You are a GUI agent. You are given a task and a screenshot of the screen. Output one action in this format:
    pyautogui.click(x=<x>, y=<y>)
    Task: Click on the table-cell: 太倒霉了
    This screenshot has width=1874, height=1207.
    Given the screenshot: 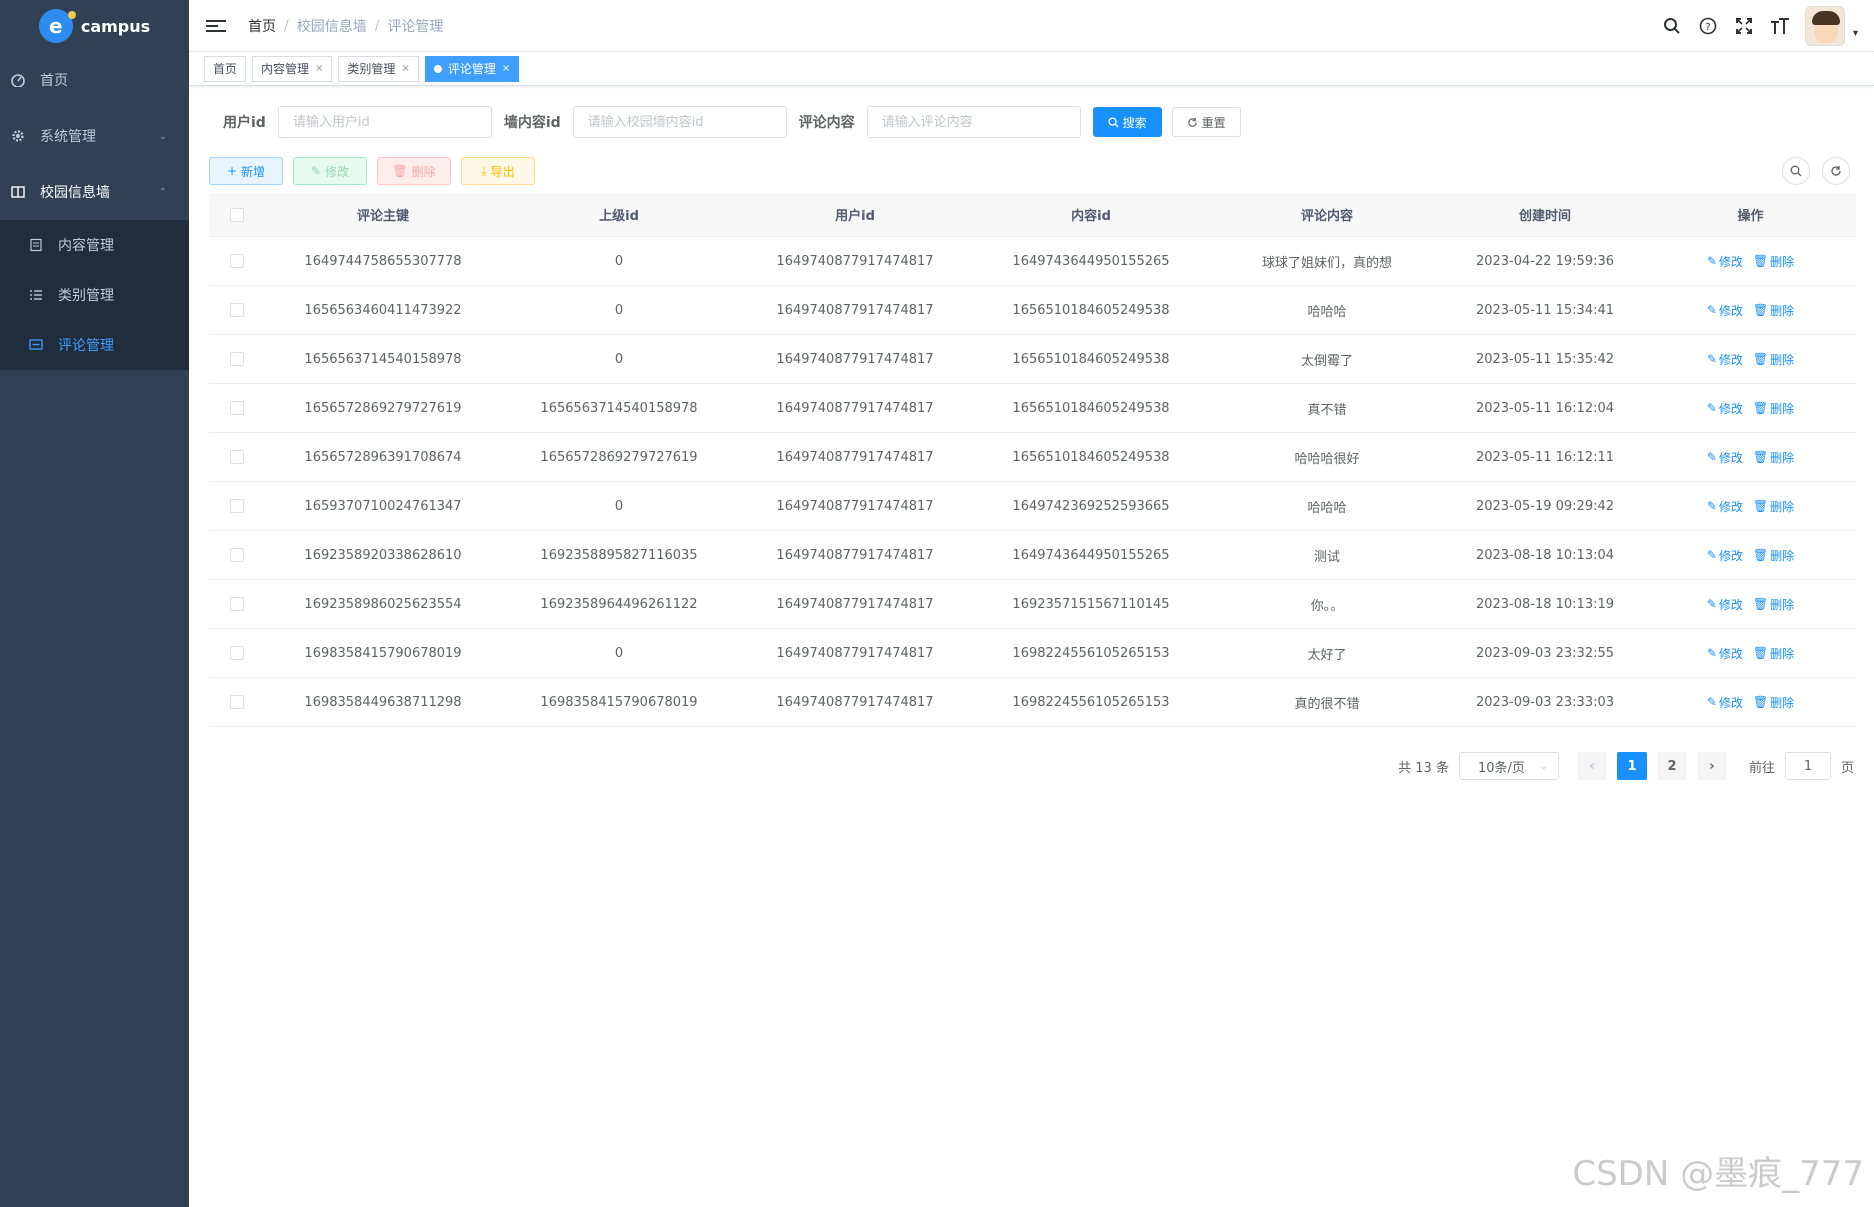 What is the action you would take?
    pyautogui.click(x=1326, y=361)
    